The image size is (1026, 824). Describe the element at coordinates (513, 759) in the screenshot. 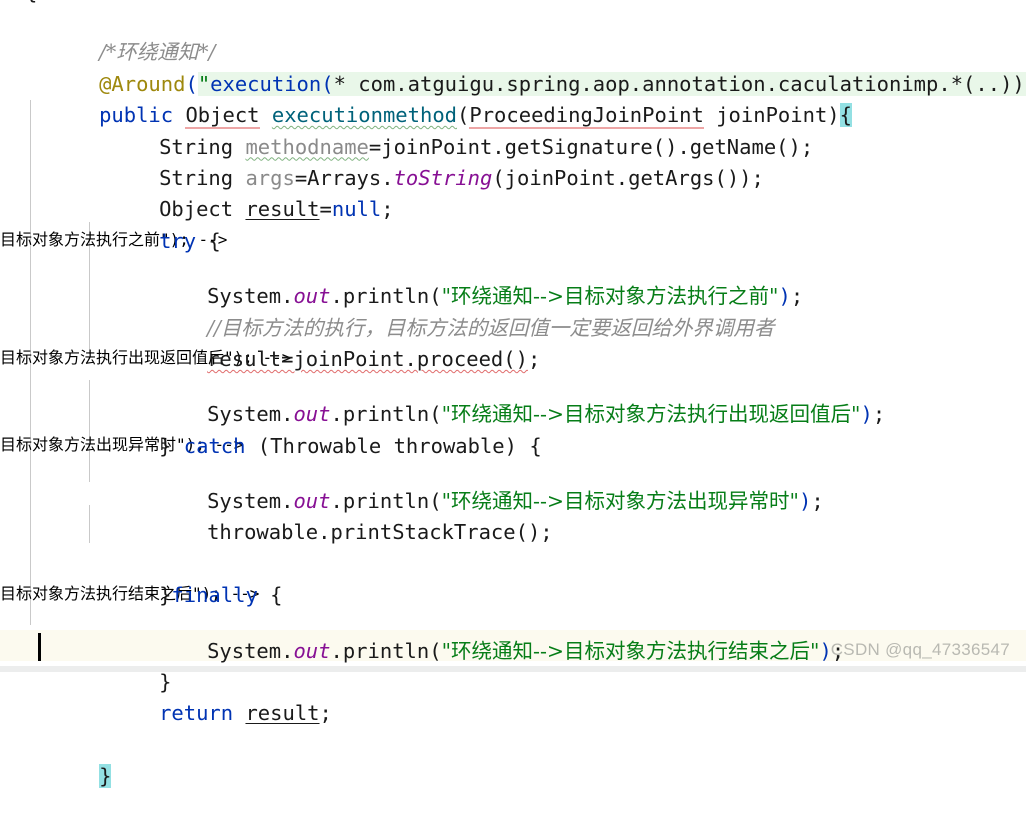

I see `code-line-current: }` at that location.